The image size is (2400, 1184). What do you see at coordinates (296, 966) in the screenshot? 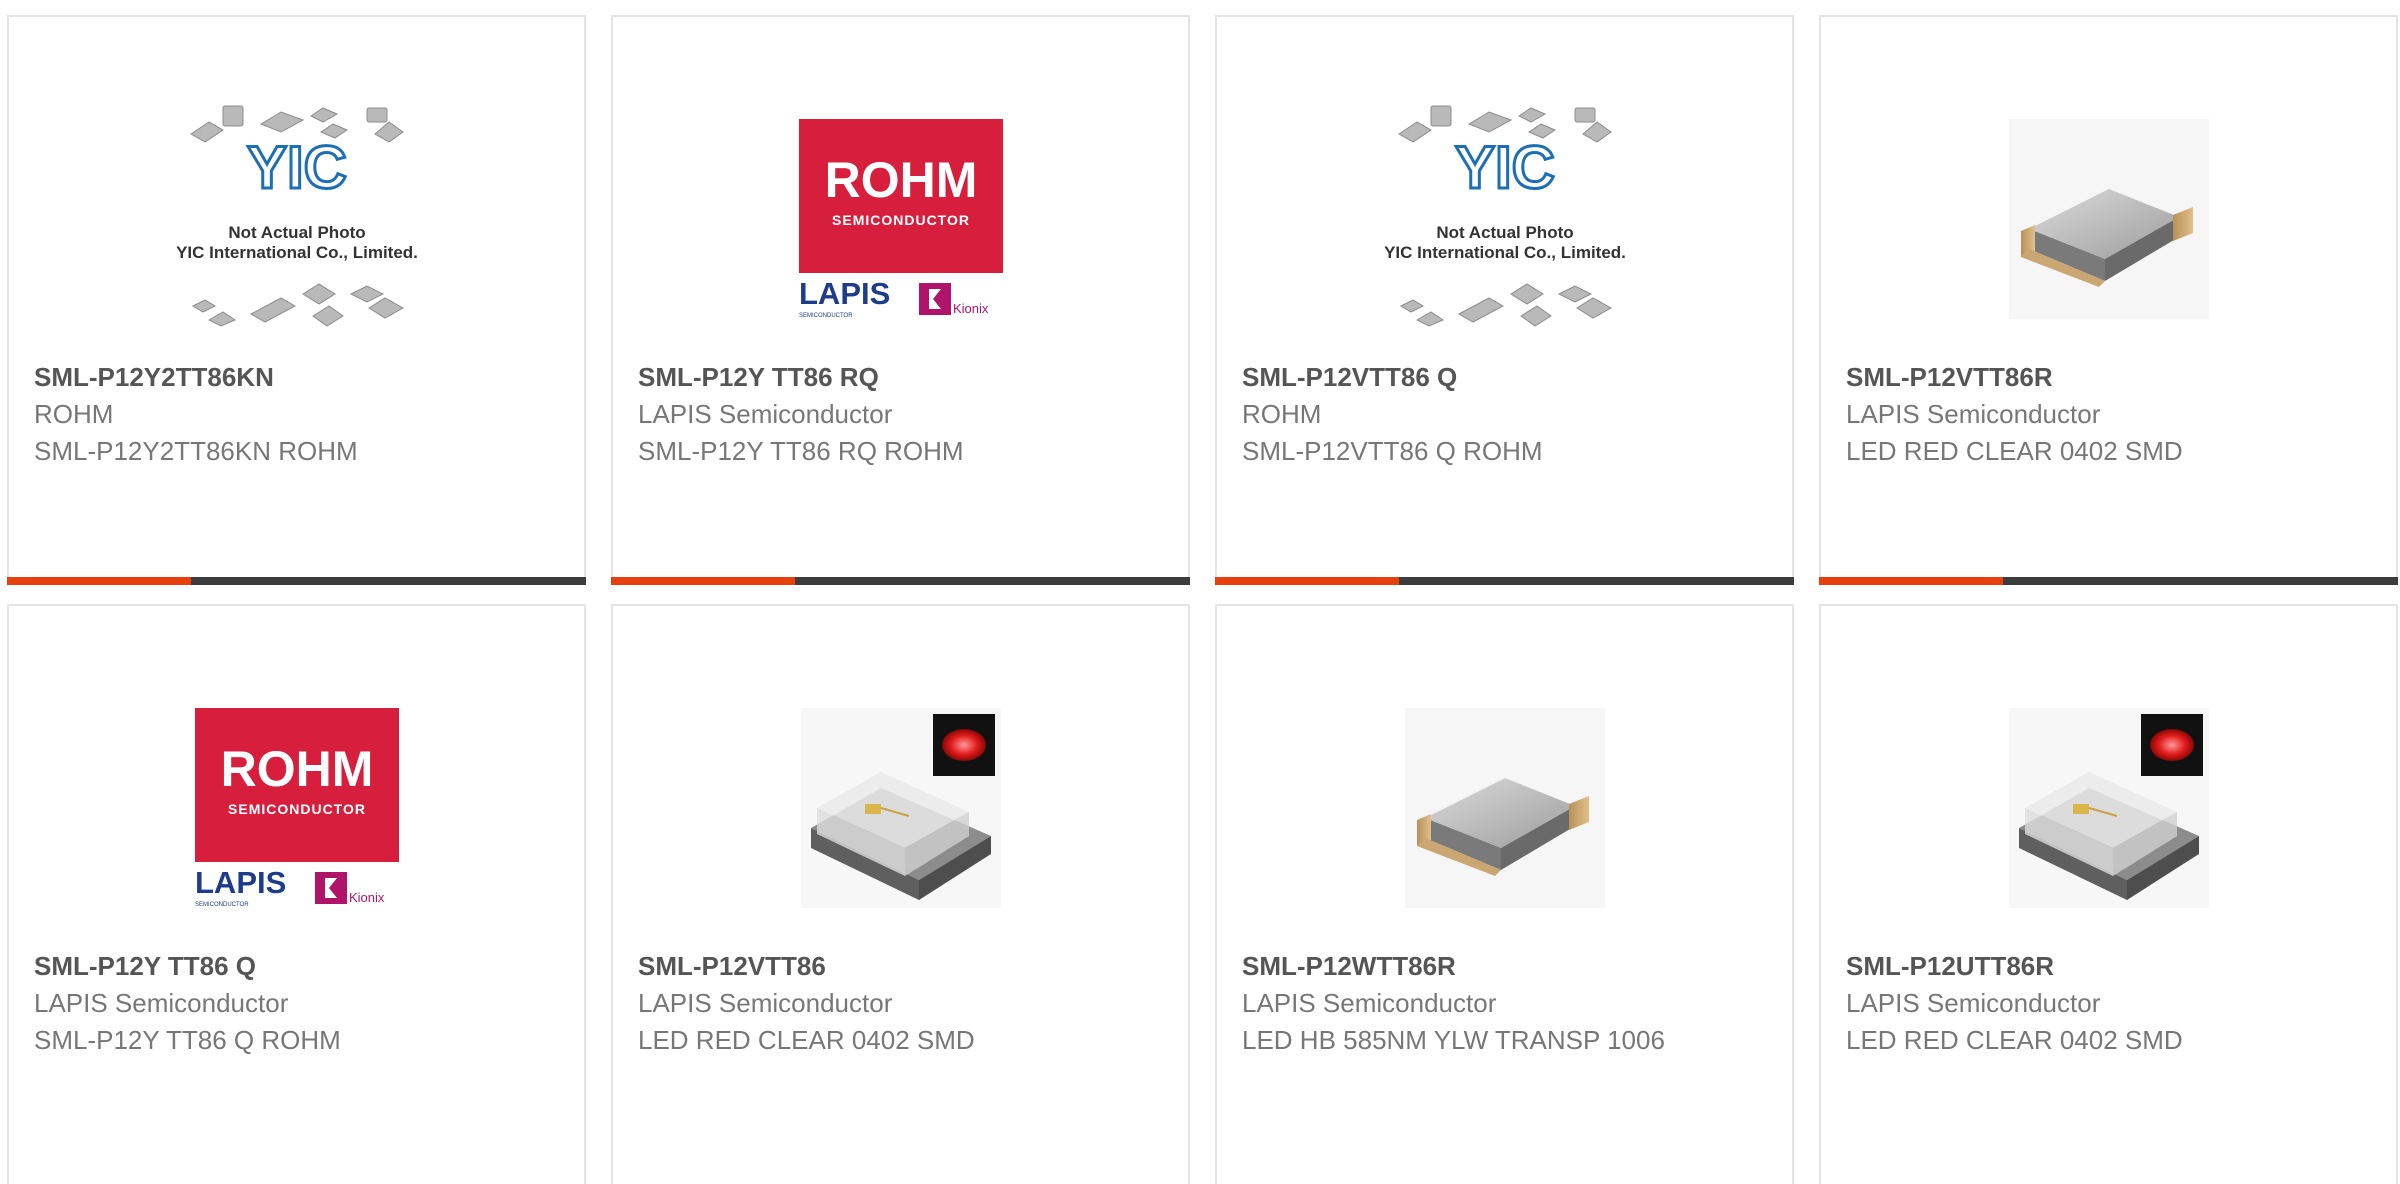
I see `part-number: SML-P12Y TT86 Q` at bounding box center [296, 966].